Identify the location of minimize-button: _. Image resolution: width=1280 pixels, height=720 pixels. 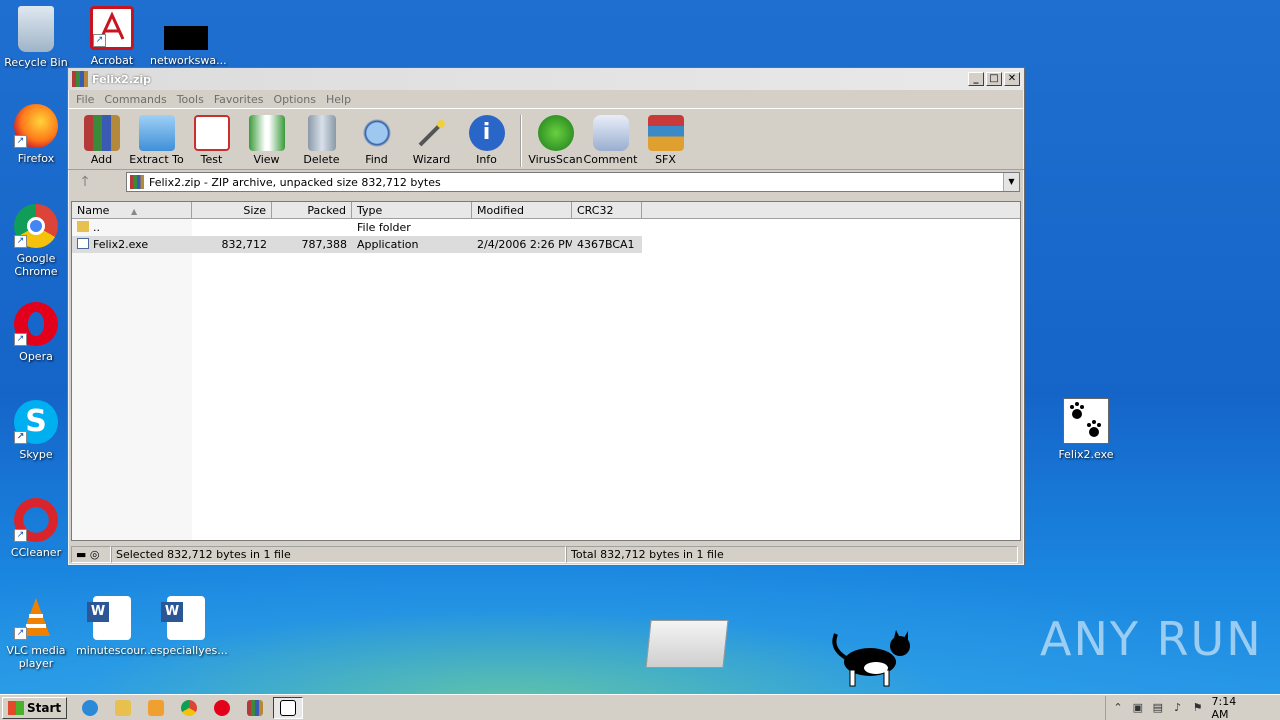
(976, 79).